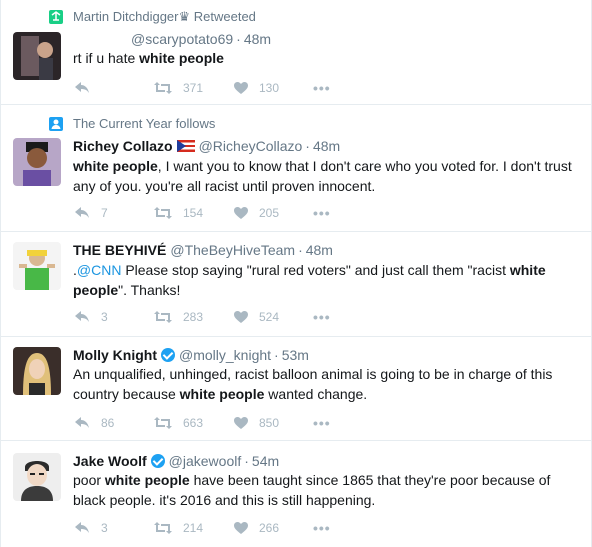 This screenshot has width=592, height=547. What do you see at coordinates (99, 270) in the screenshot?
I see `mention-link: @CNN` at bounding box center [99, 270].